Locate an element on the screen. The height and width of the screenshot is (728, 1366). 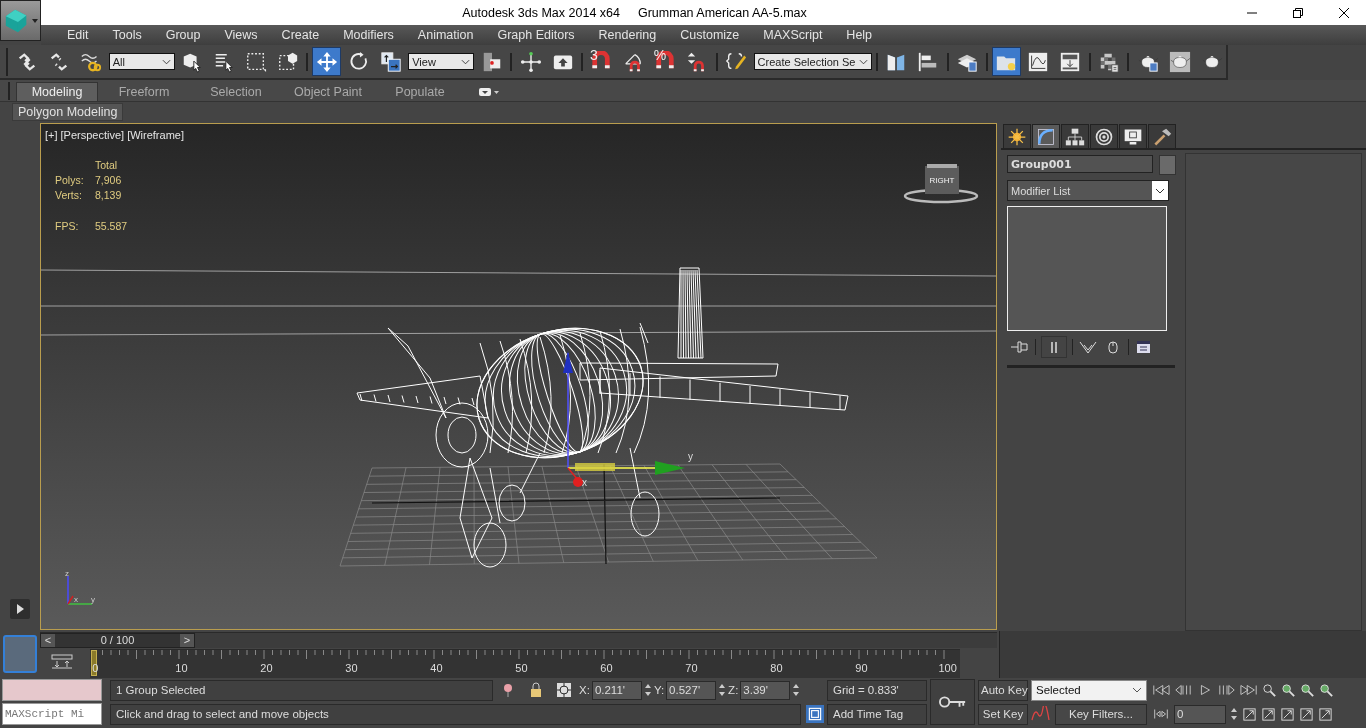
dropdown: View is located at coordinates (441, 61).